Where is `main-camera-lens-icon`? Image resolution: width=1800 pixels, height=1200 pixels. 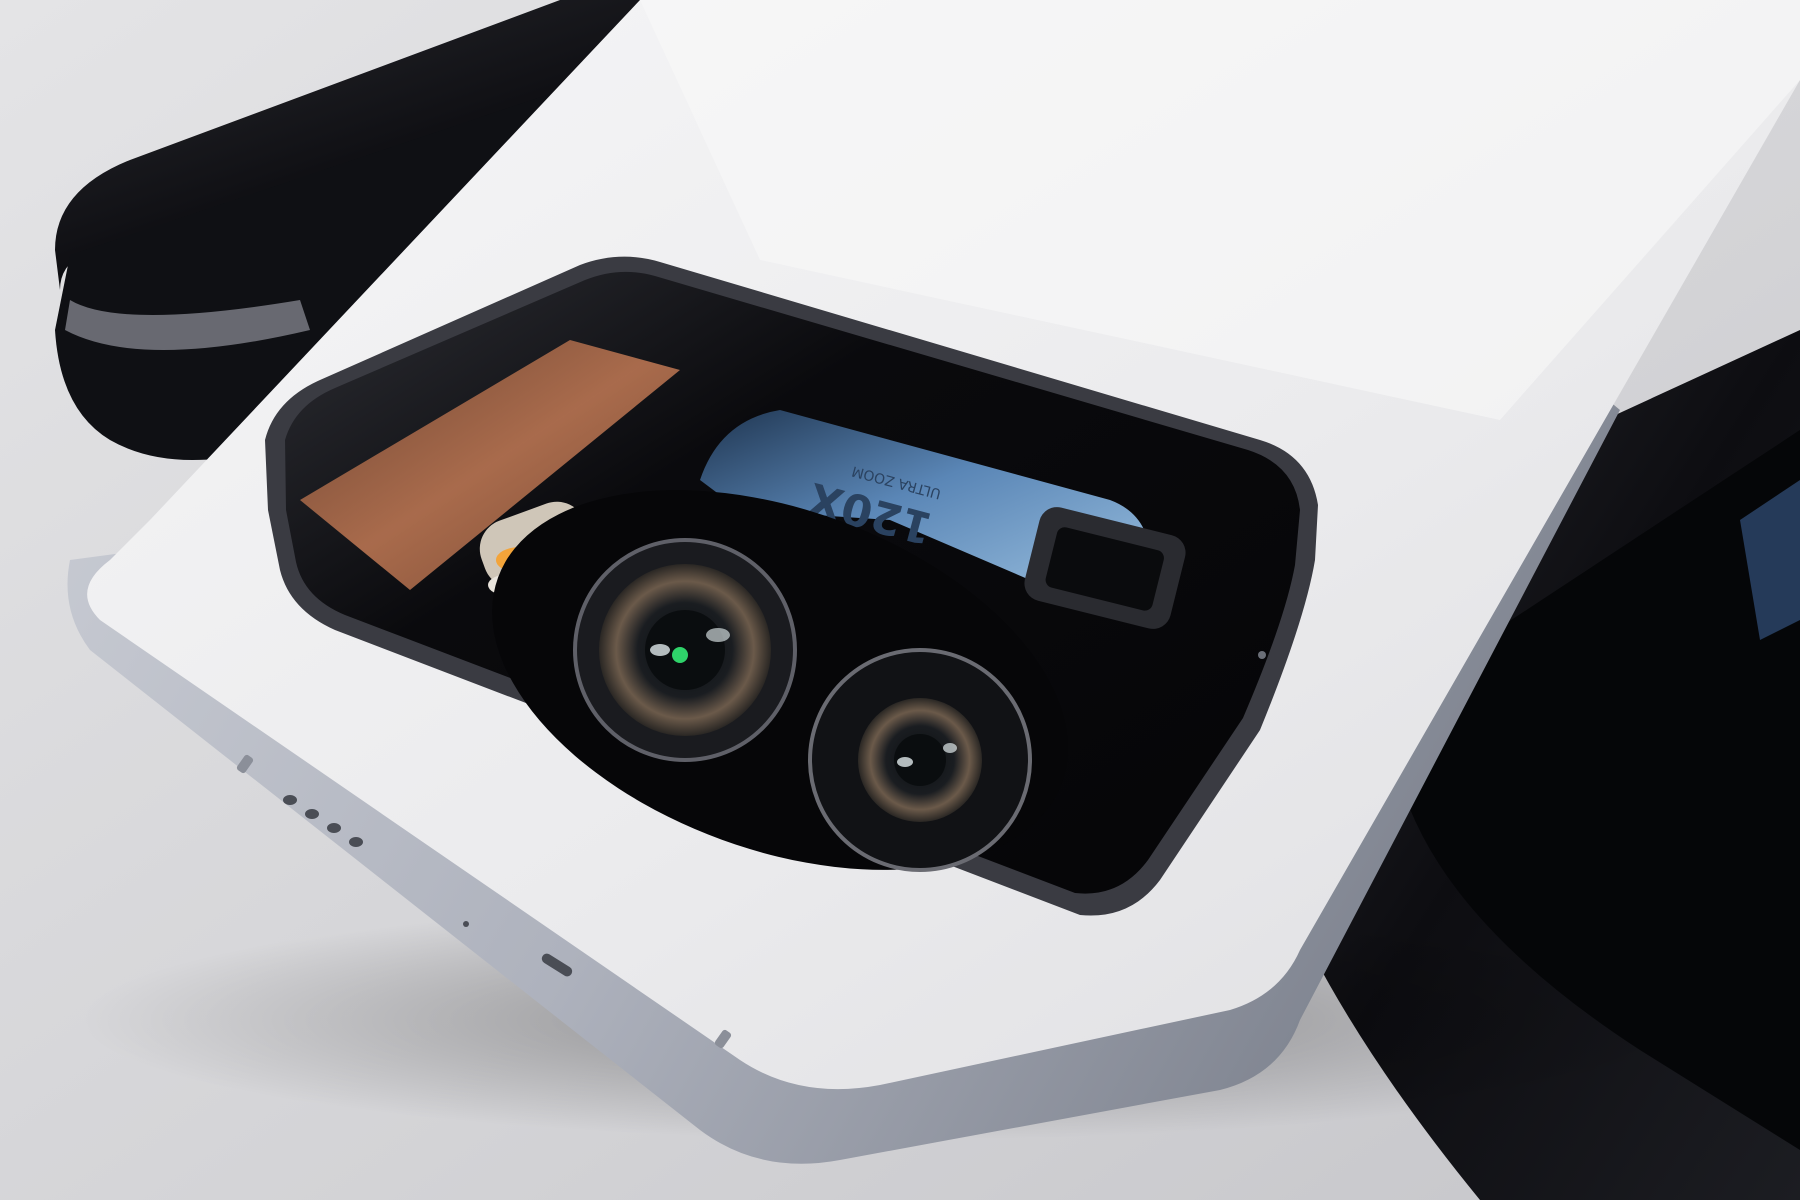 main-camera-lens-icon is located at coordinates (685, 650).